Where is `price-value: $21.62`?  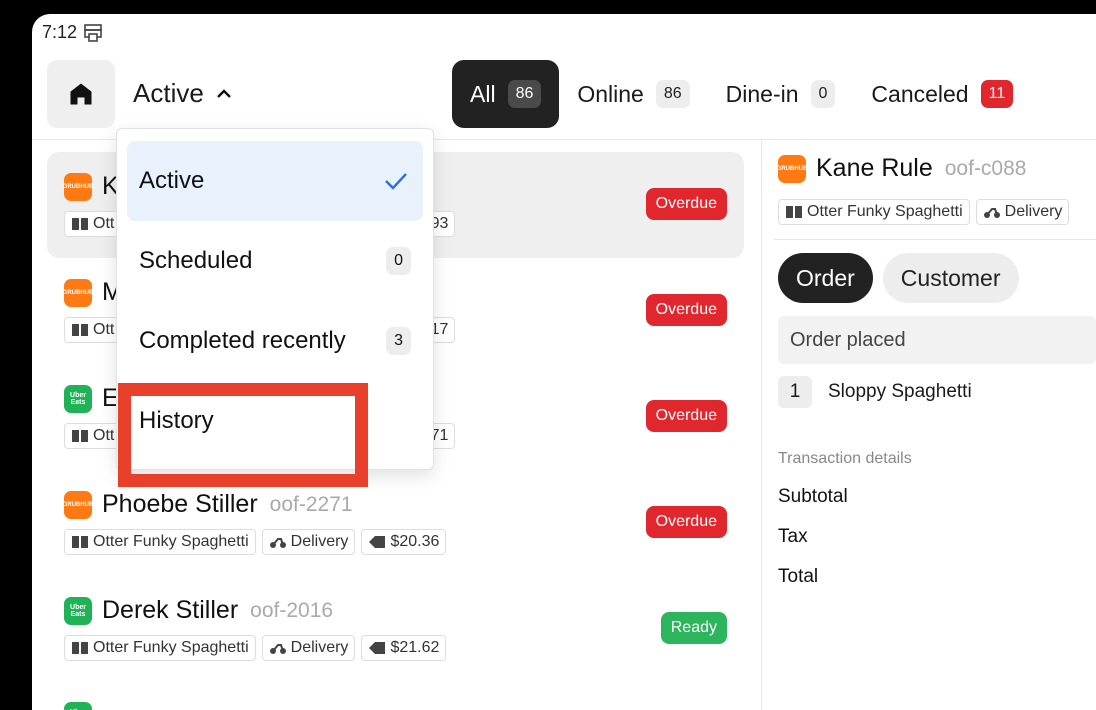 price-value: $21.62 is located at coordinates (415, 647).